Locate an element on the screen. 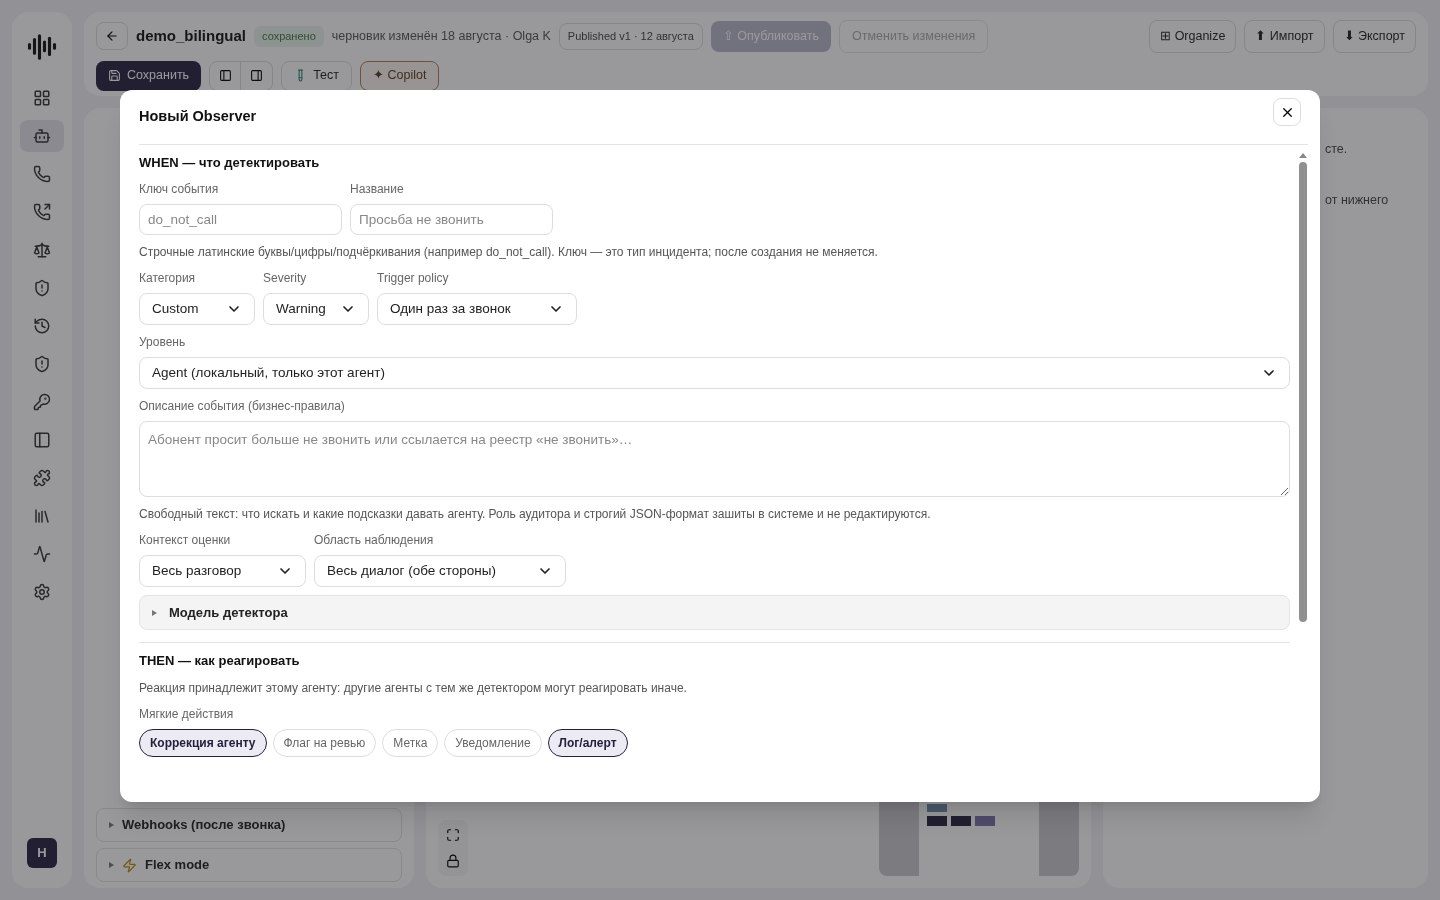 This screenshot has width=1440, height=900. history-icon is located at coordinates (42, 326).